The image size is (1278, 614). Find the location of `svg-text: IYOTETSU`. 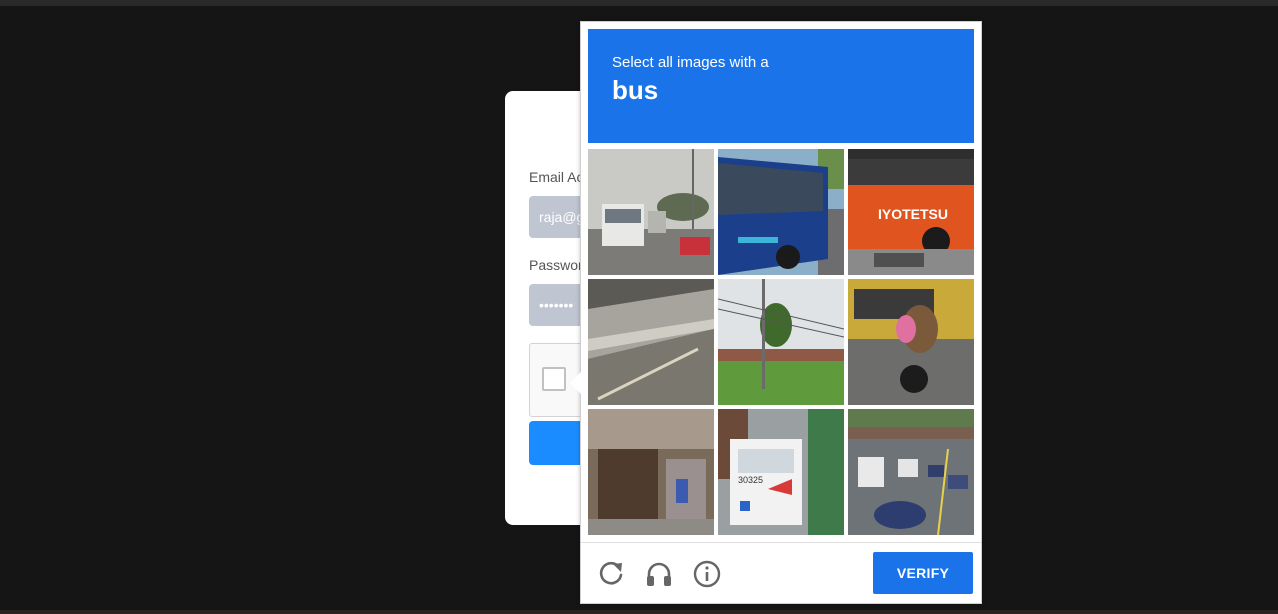

svg-text: IYOTETSU is located at coordinates (913, 214).